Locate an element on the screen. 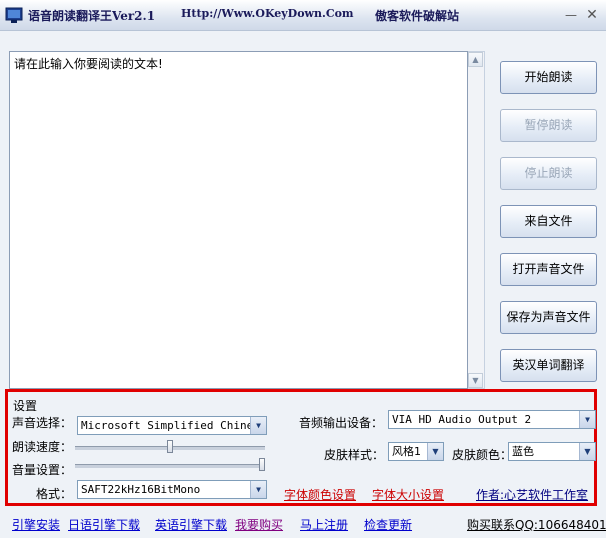  font-color-settings-link: 字体颜色设置 is located at coordinates (320, 494).